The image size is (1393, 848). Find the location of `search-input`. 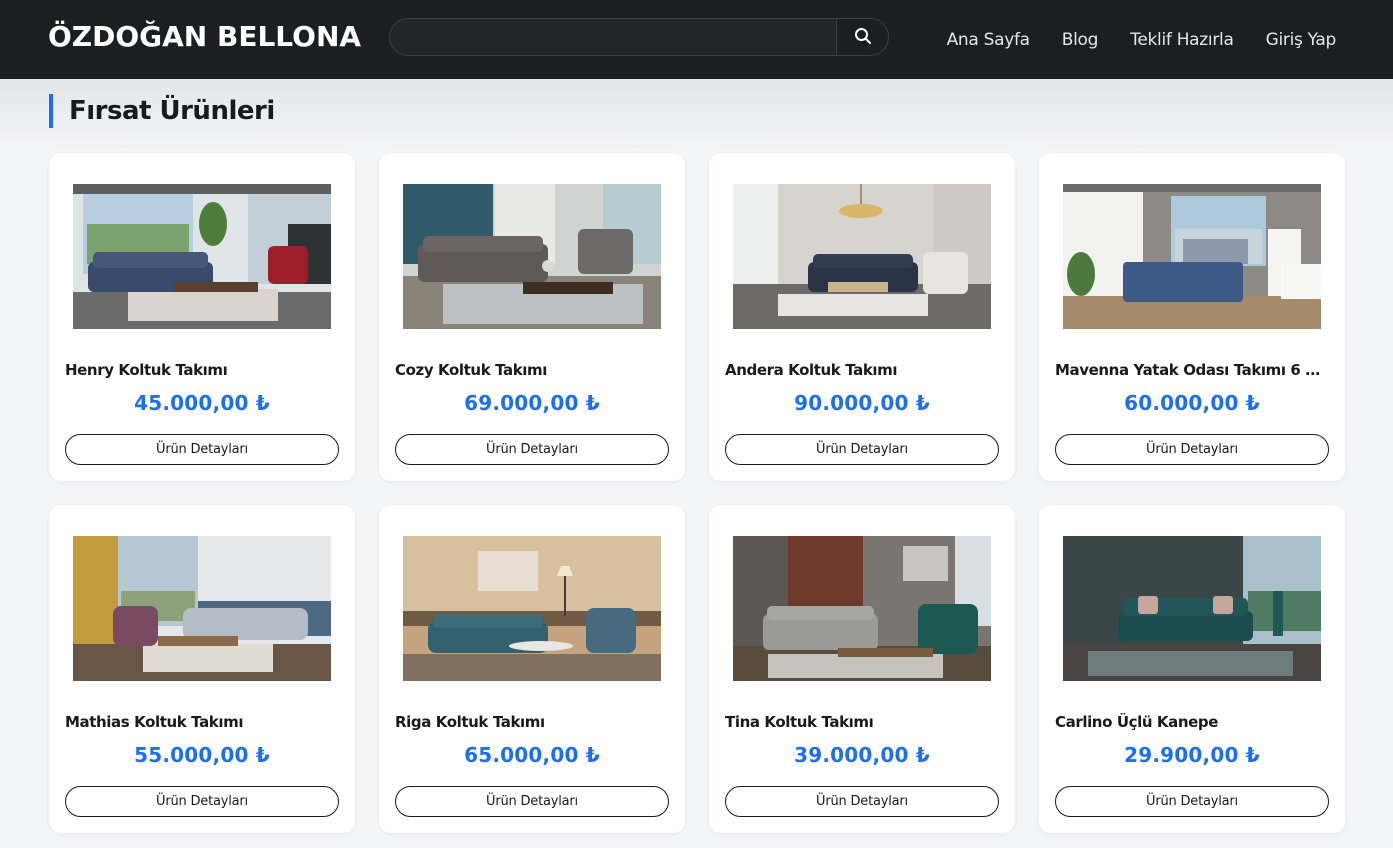

search-input is located at coordinates (613, 37).